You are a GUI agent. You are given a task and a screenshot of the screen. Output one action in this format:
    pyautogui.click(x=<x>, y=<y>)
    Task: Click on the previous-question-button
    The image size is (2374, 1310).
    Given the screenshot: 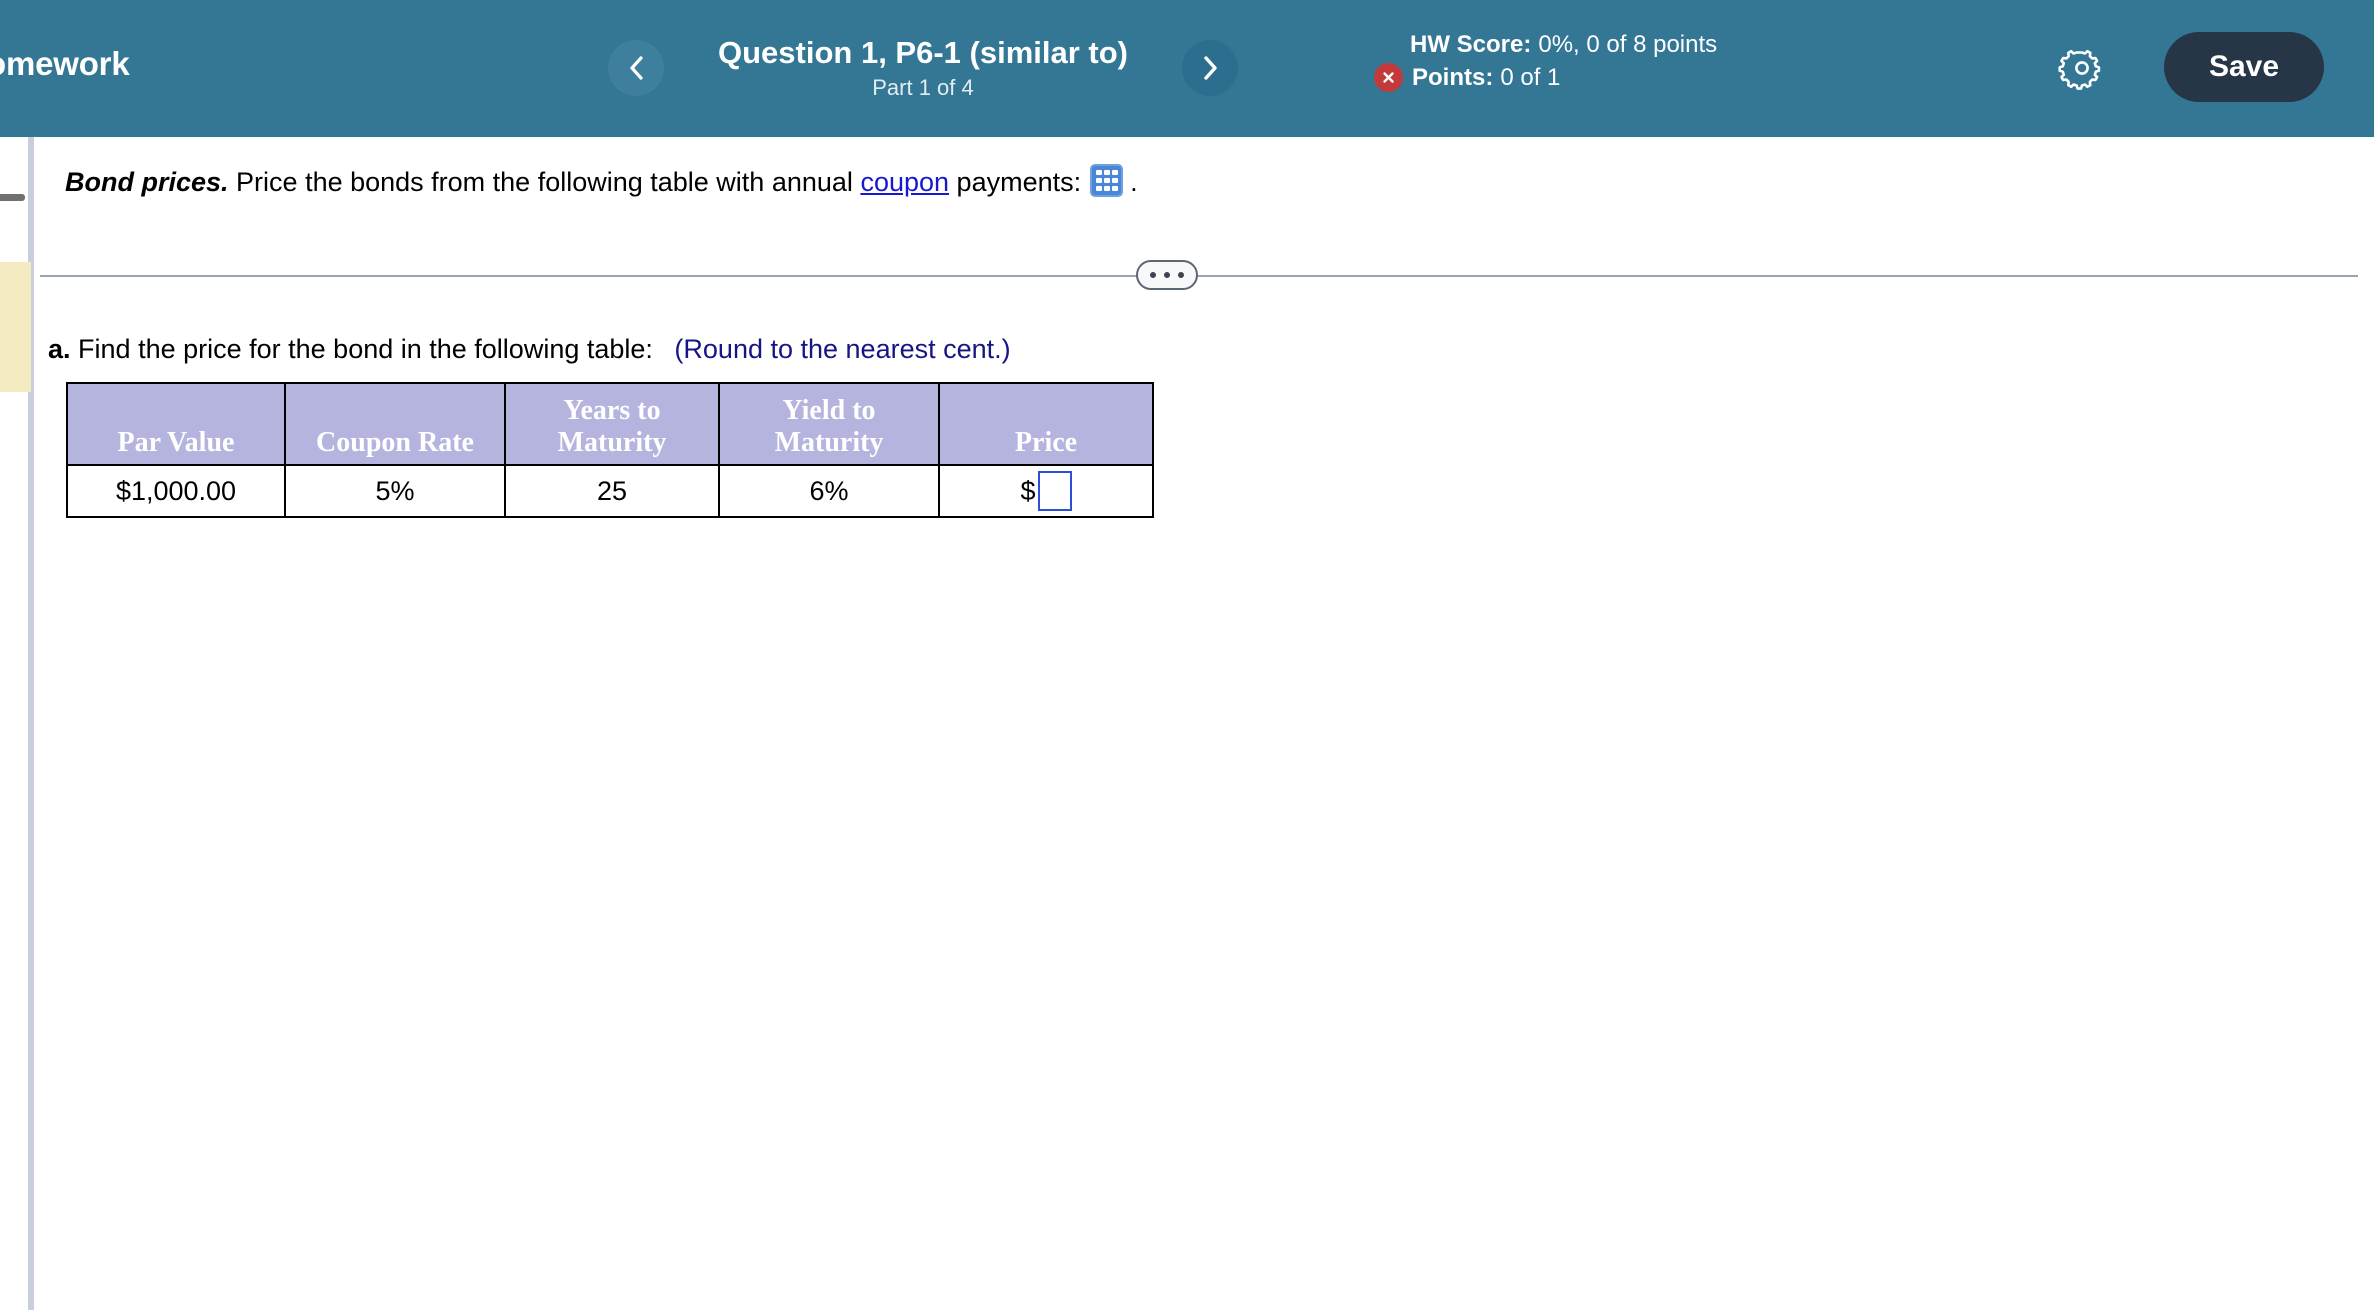 What is the action you would take?
    pyautogui.click(x=636, y=68)
    